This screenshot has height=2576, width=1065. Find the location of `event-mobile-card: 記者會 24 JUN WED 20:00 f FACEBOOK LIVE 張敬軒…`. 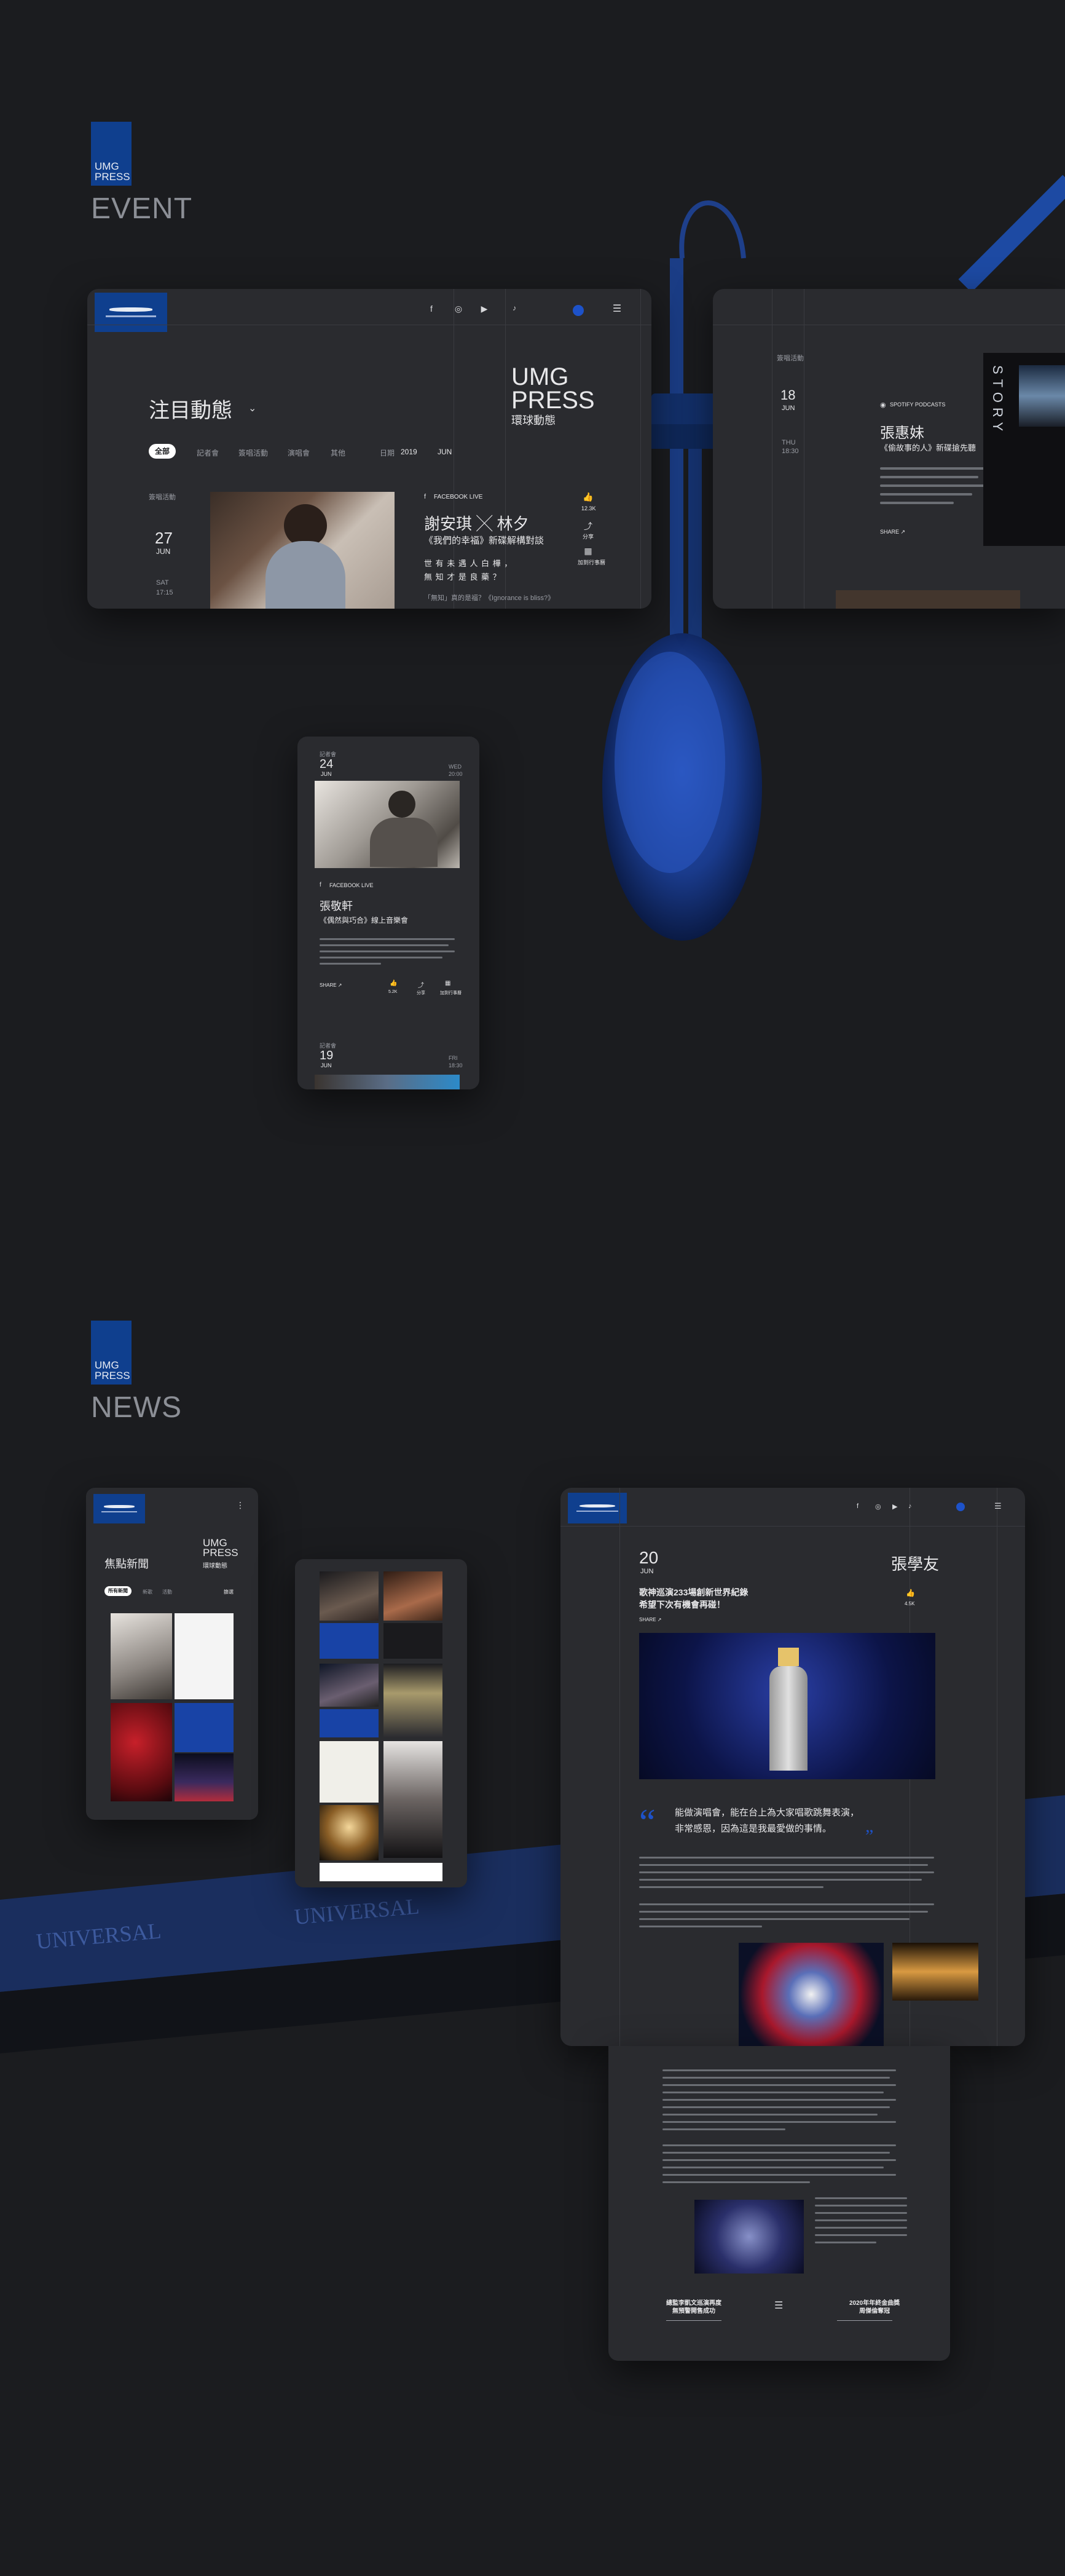

event-mobile-card: 記者會 24 JUN WED 20:00 f FACEBOOK LIVE 張敬軒… is located at coordinates (388, 913).